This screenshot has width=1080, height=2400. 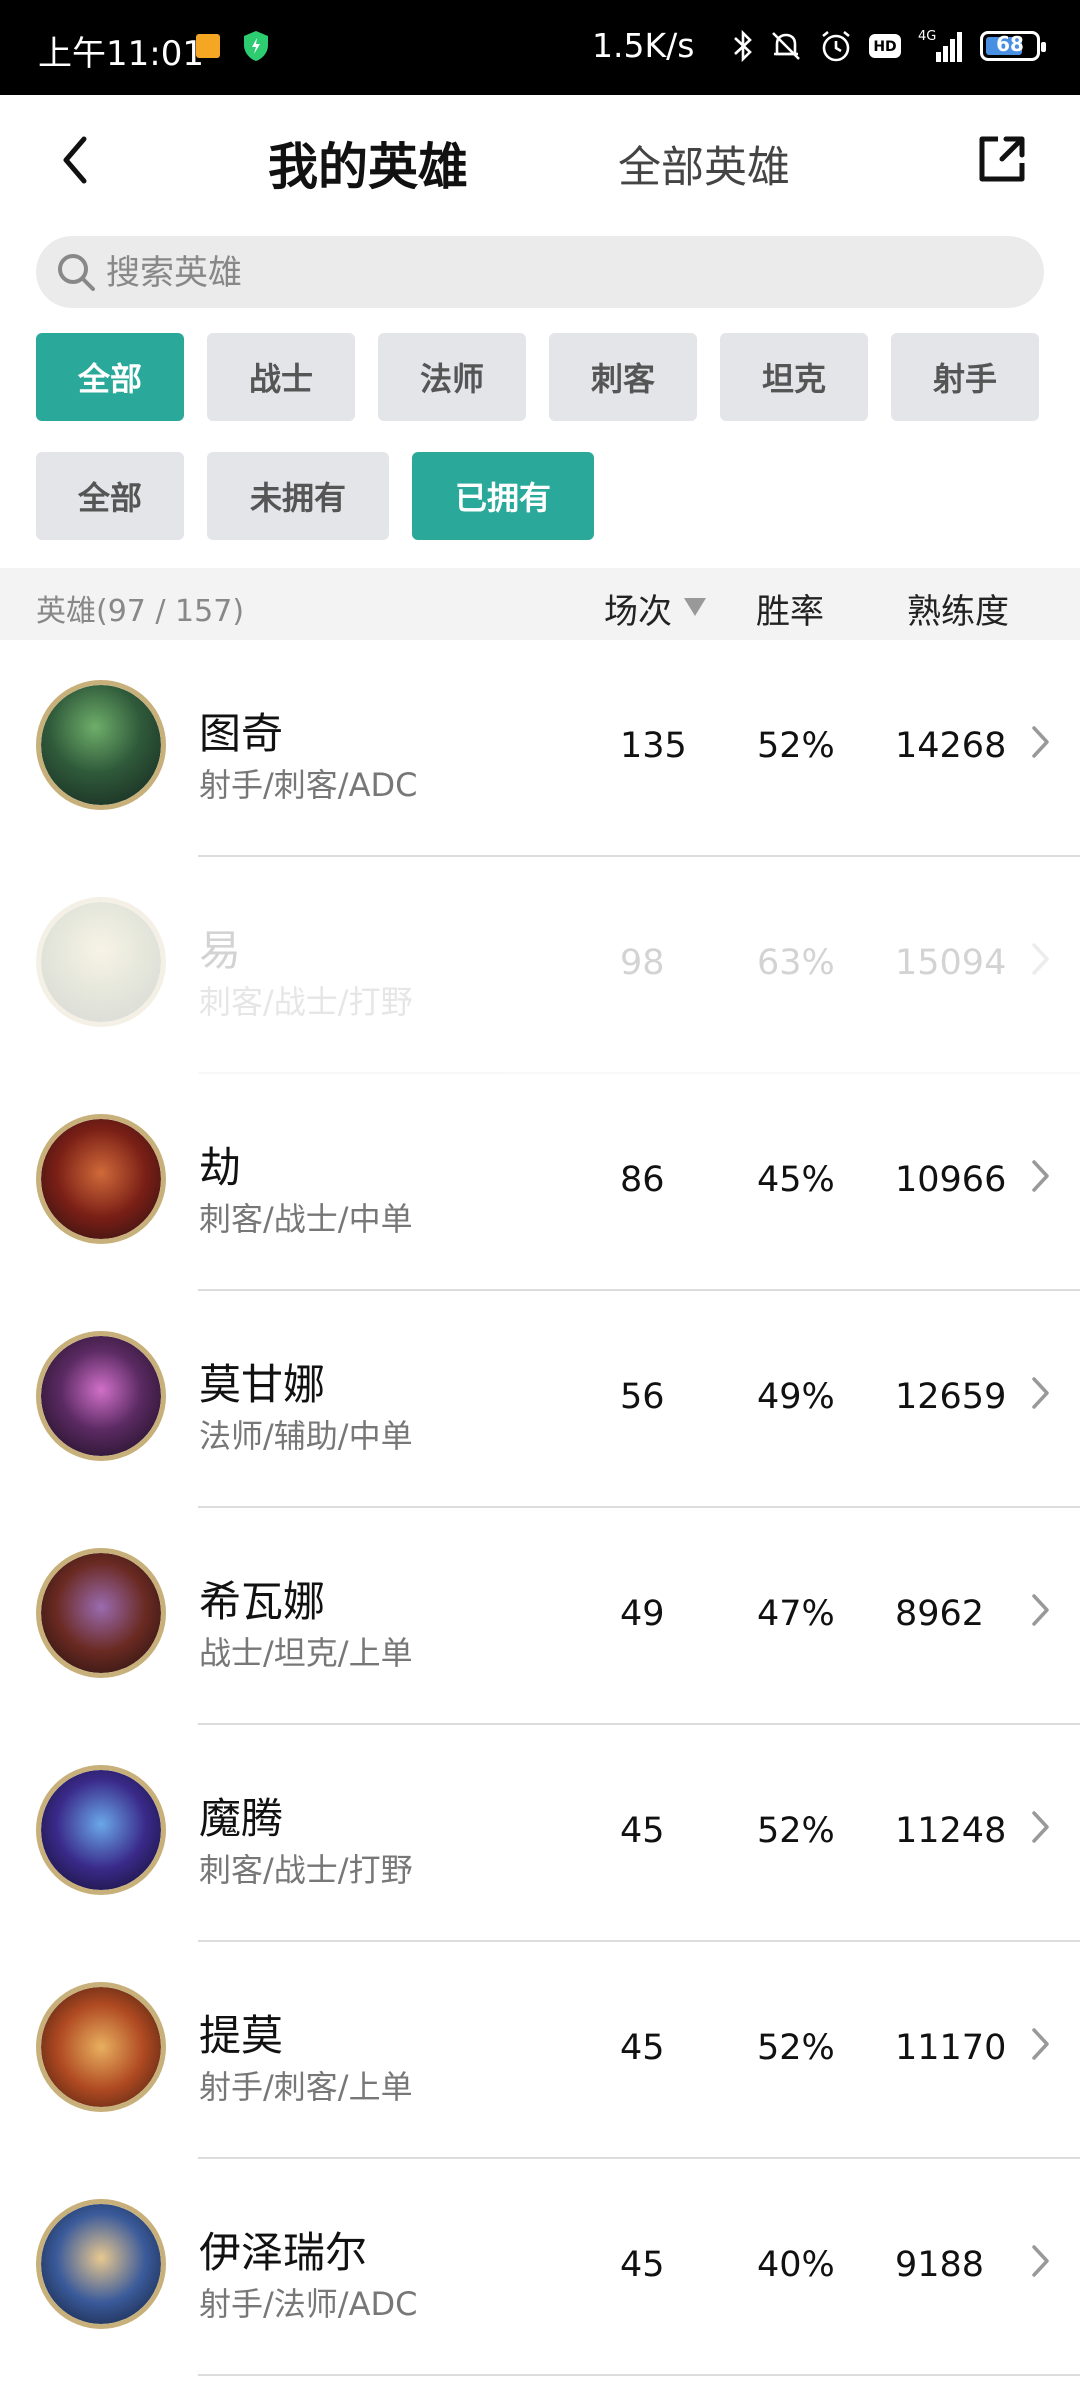 I want to click on column-mastery: 熟练度, so click(x=958, y=608).